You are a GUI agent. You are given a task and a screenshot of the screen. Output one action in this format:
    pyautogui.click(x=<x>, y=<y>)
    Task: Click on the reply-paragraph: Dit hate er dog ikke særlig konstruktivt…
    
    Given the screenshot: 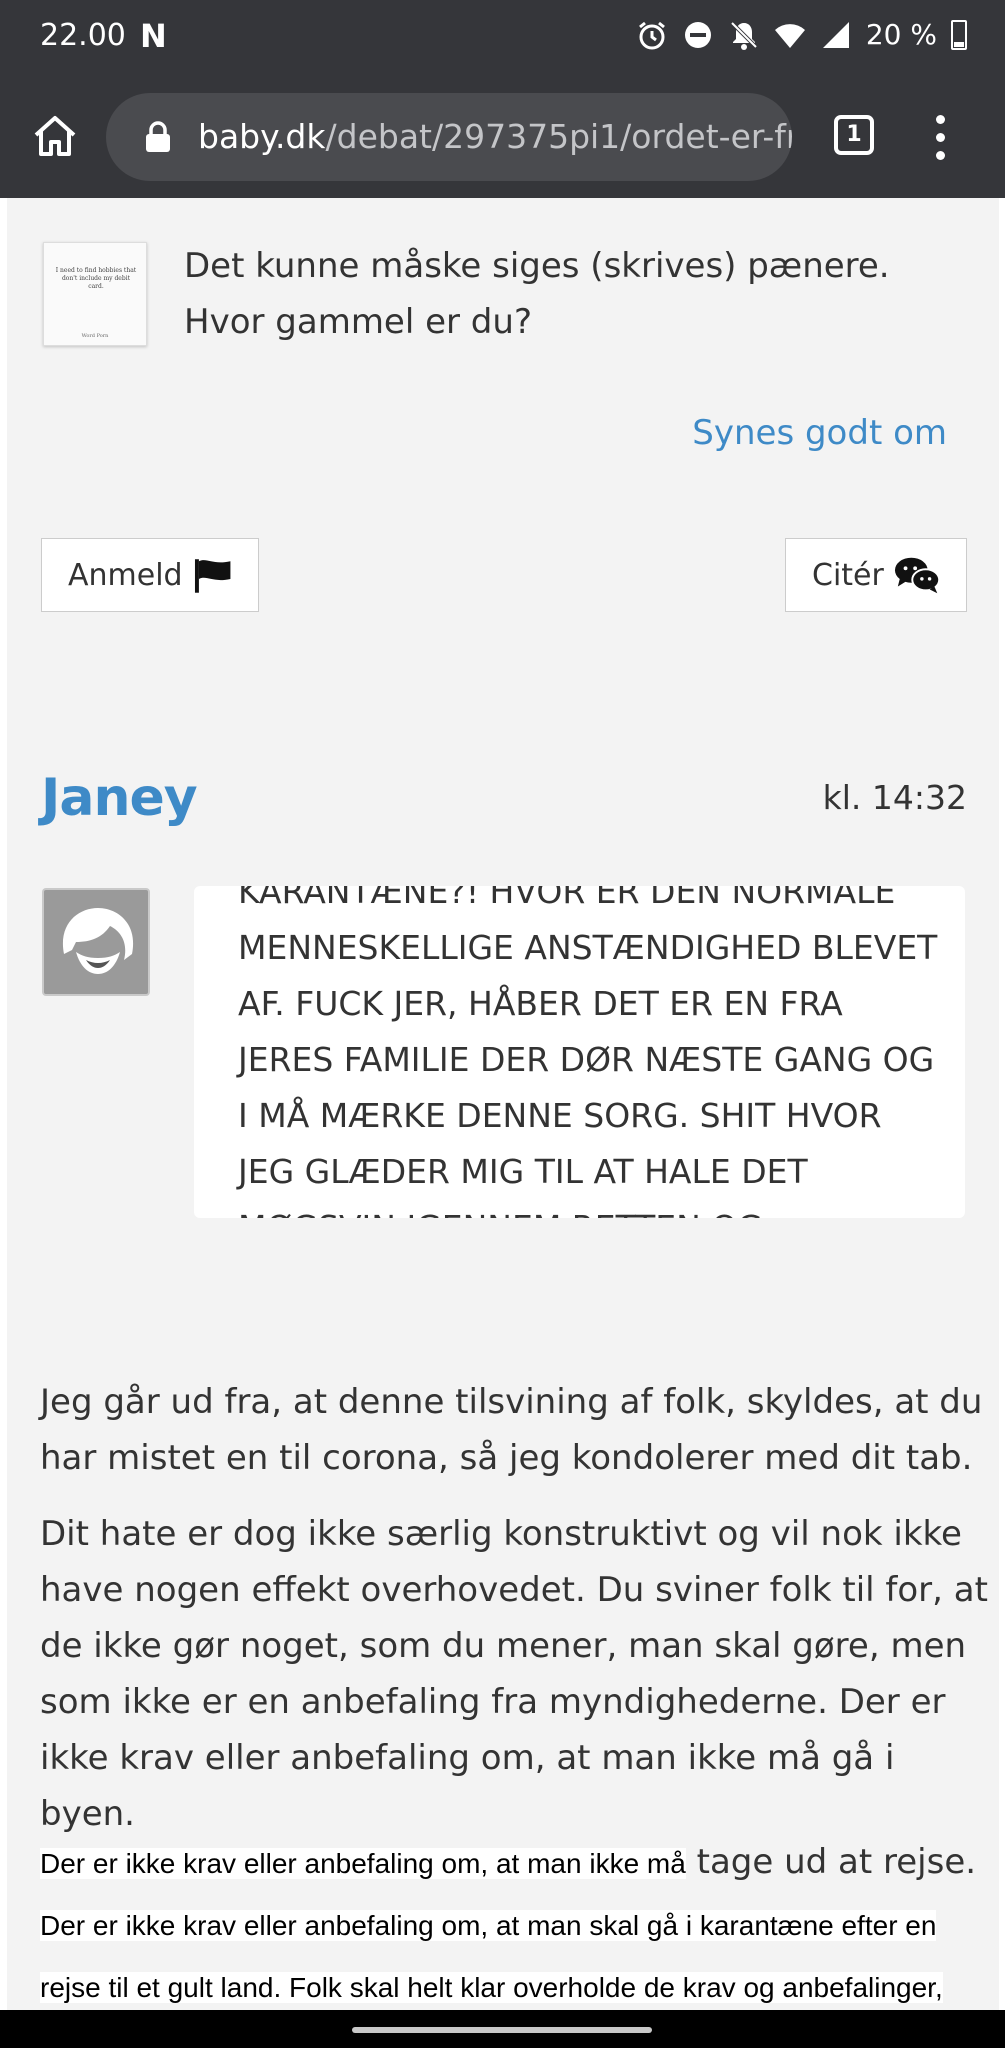 What is the action you would take?
    pyautogui.click(x=514, y=1674)
    